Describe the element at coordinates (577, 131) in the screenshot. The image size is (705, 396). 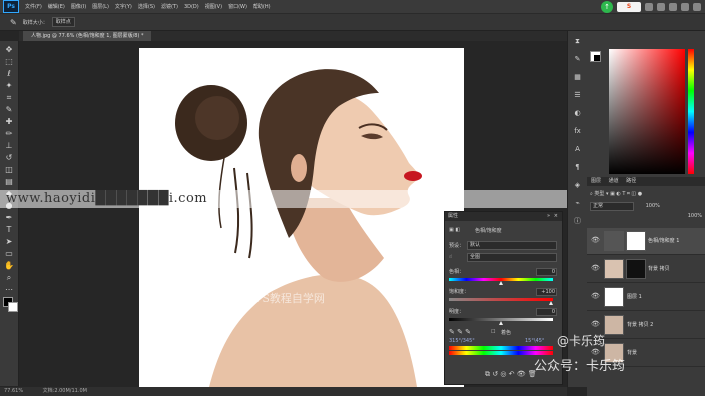
I see `styles-icon: fx` at that location.